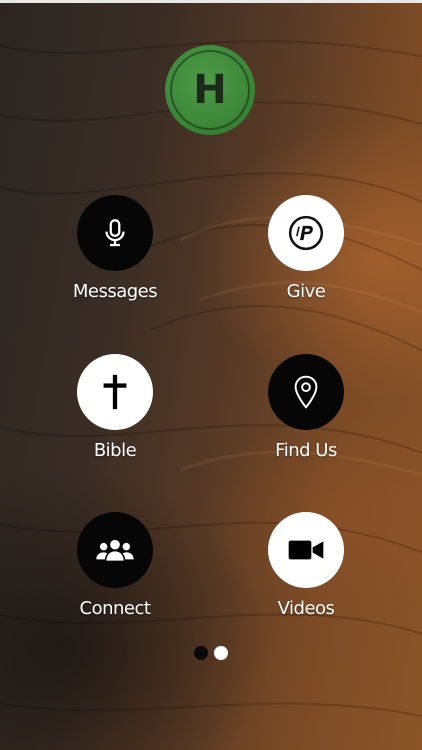 The width and height of the screenshot is (422, 750). What do you see at coordinates (115, 291) in the screenshot?
I see `messages-label: Messages` at bounding box center [115, 291].